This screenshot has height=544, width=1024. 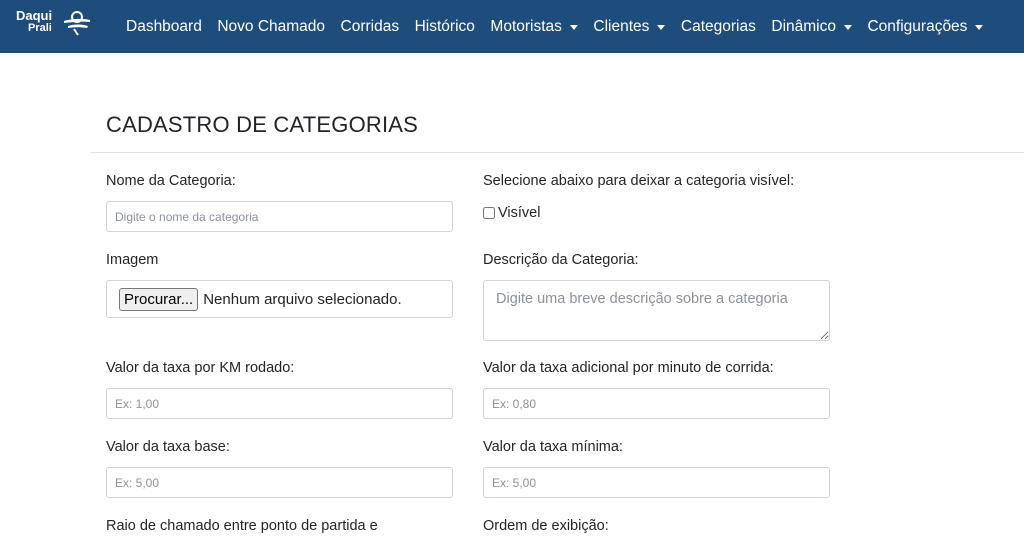 I want to click on title-divider, so click(x=557, y=152).